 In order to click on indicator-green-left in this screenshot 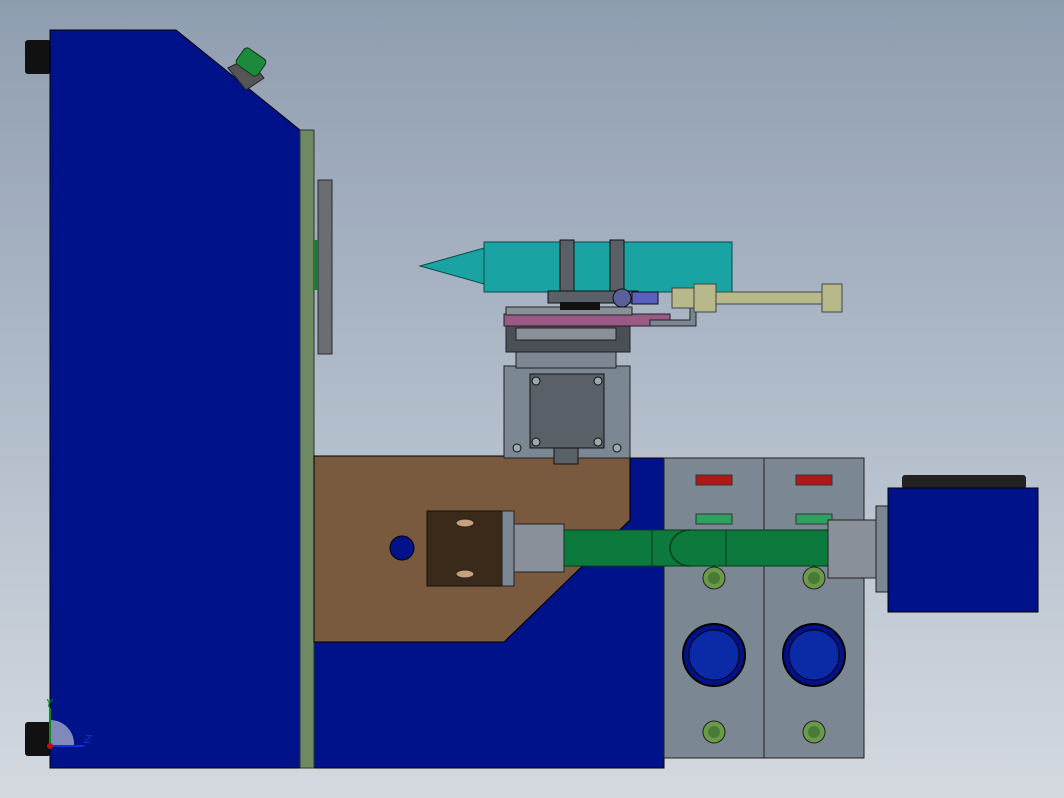, I will do `click(714, 519)`.